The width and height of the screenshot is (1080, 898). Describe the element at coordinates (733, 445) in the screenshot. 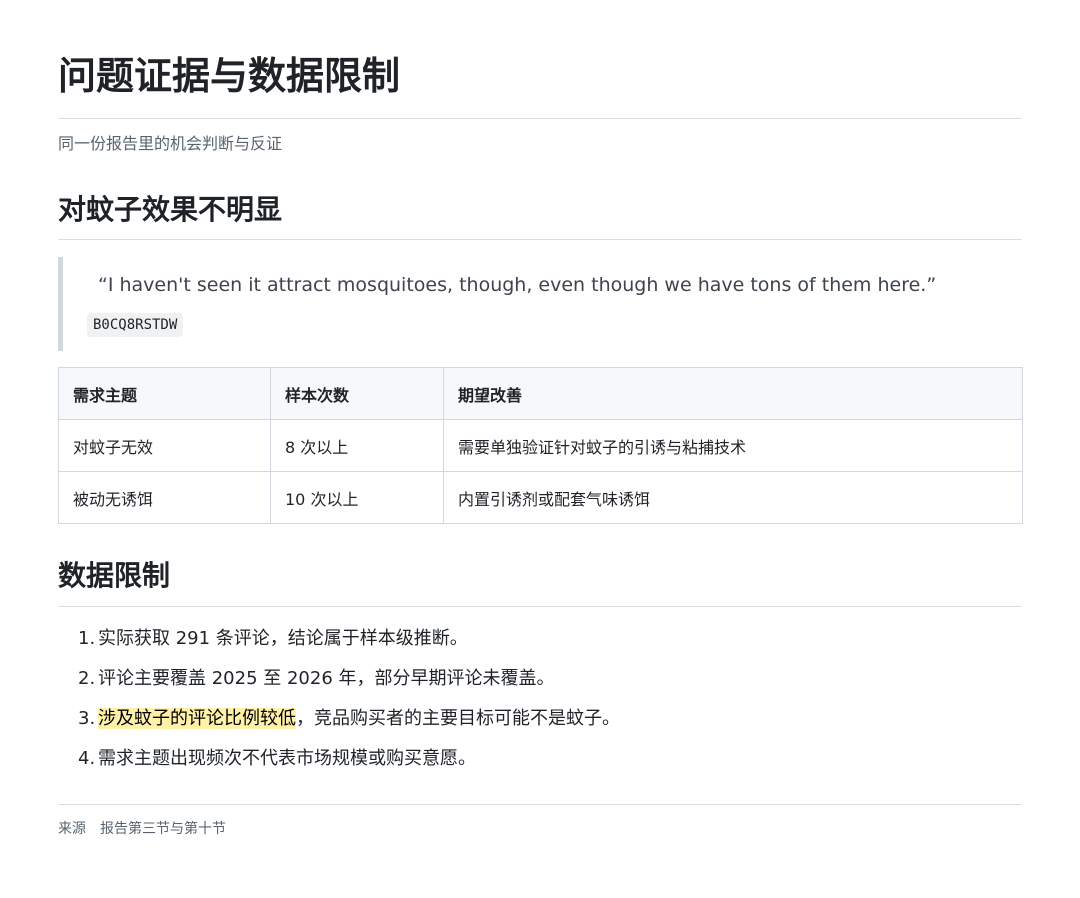

I see `table-cell: 需要单独验证针对蚊子的引诱与粘捕技术` at that location.